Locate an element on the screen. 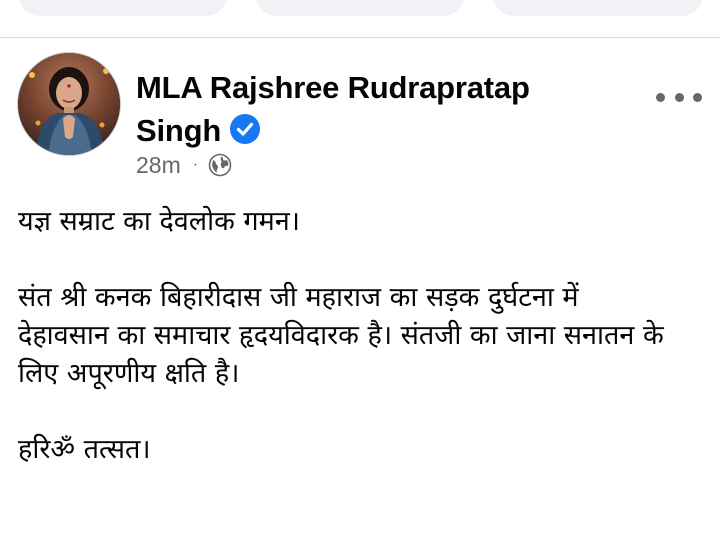 This screenshot has width=720, height=540. section-divider is located at coordinates (360, 37).